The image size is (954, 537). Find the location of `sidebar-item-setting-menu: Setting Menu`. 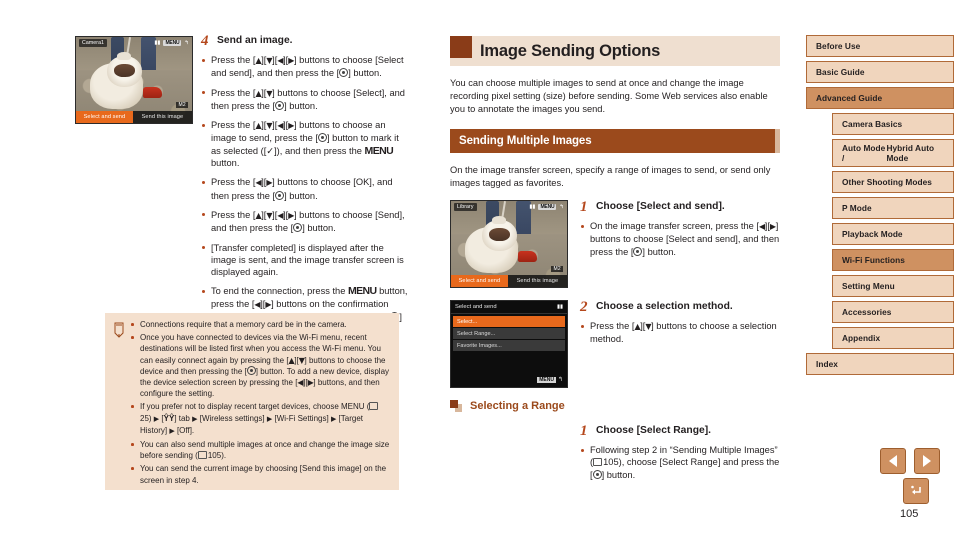

sidebar-item-setting-menu: Setting Menu is located at coordinates (893, 286).